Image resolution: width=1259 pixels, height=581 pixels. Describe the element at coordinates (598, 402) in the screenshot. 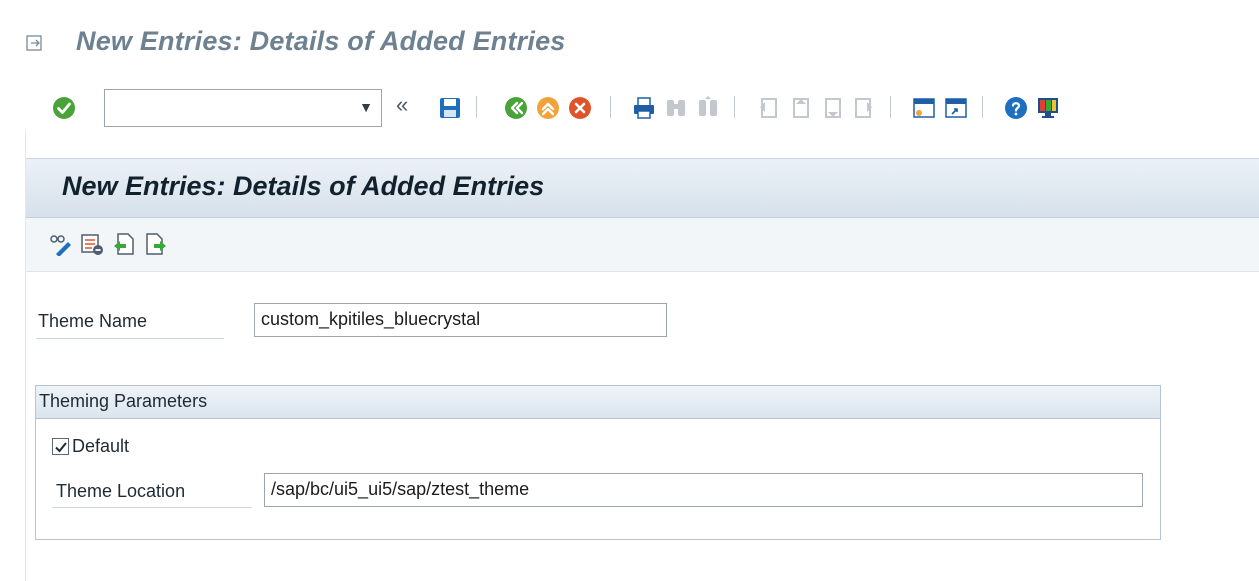

I see `group-header: Theming Parameters` at that location.